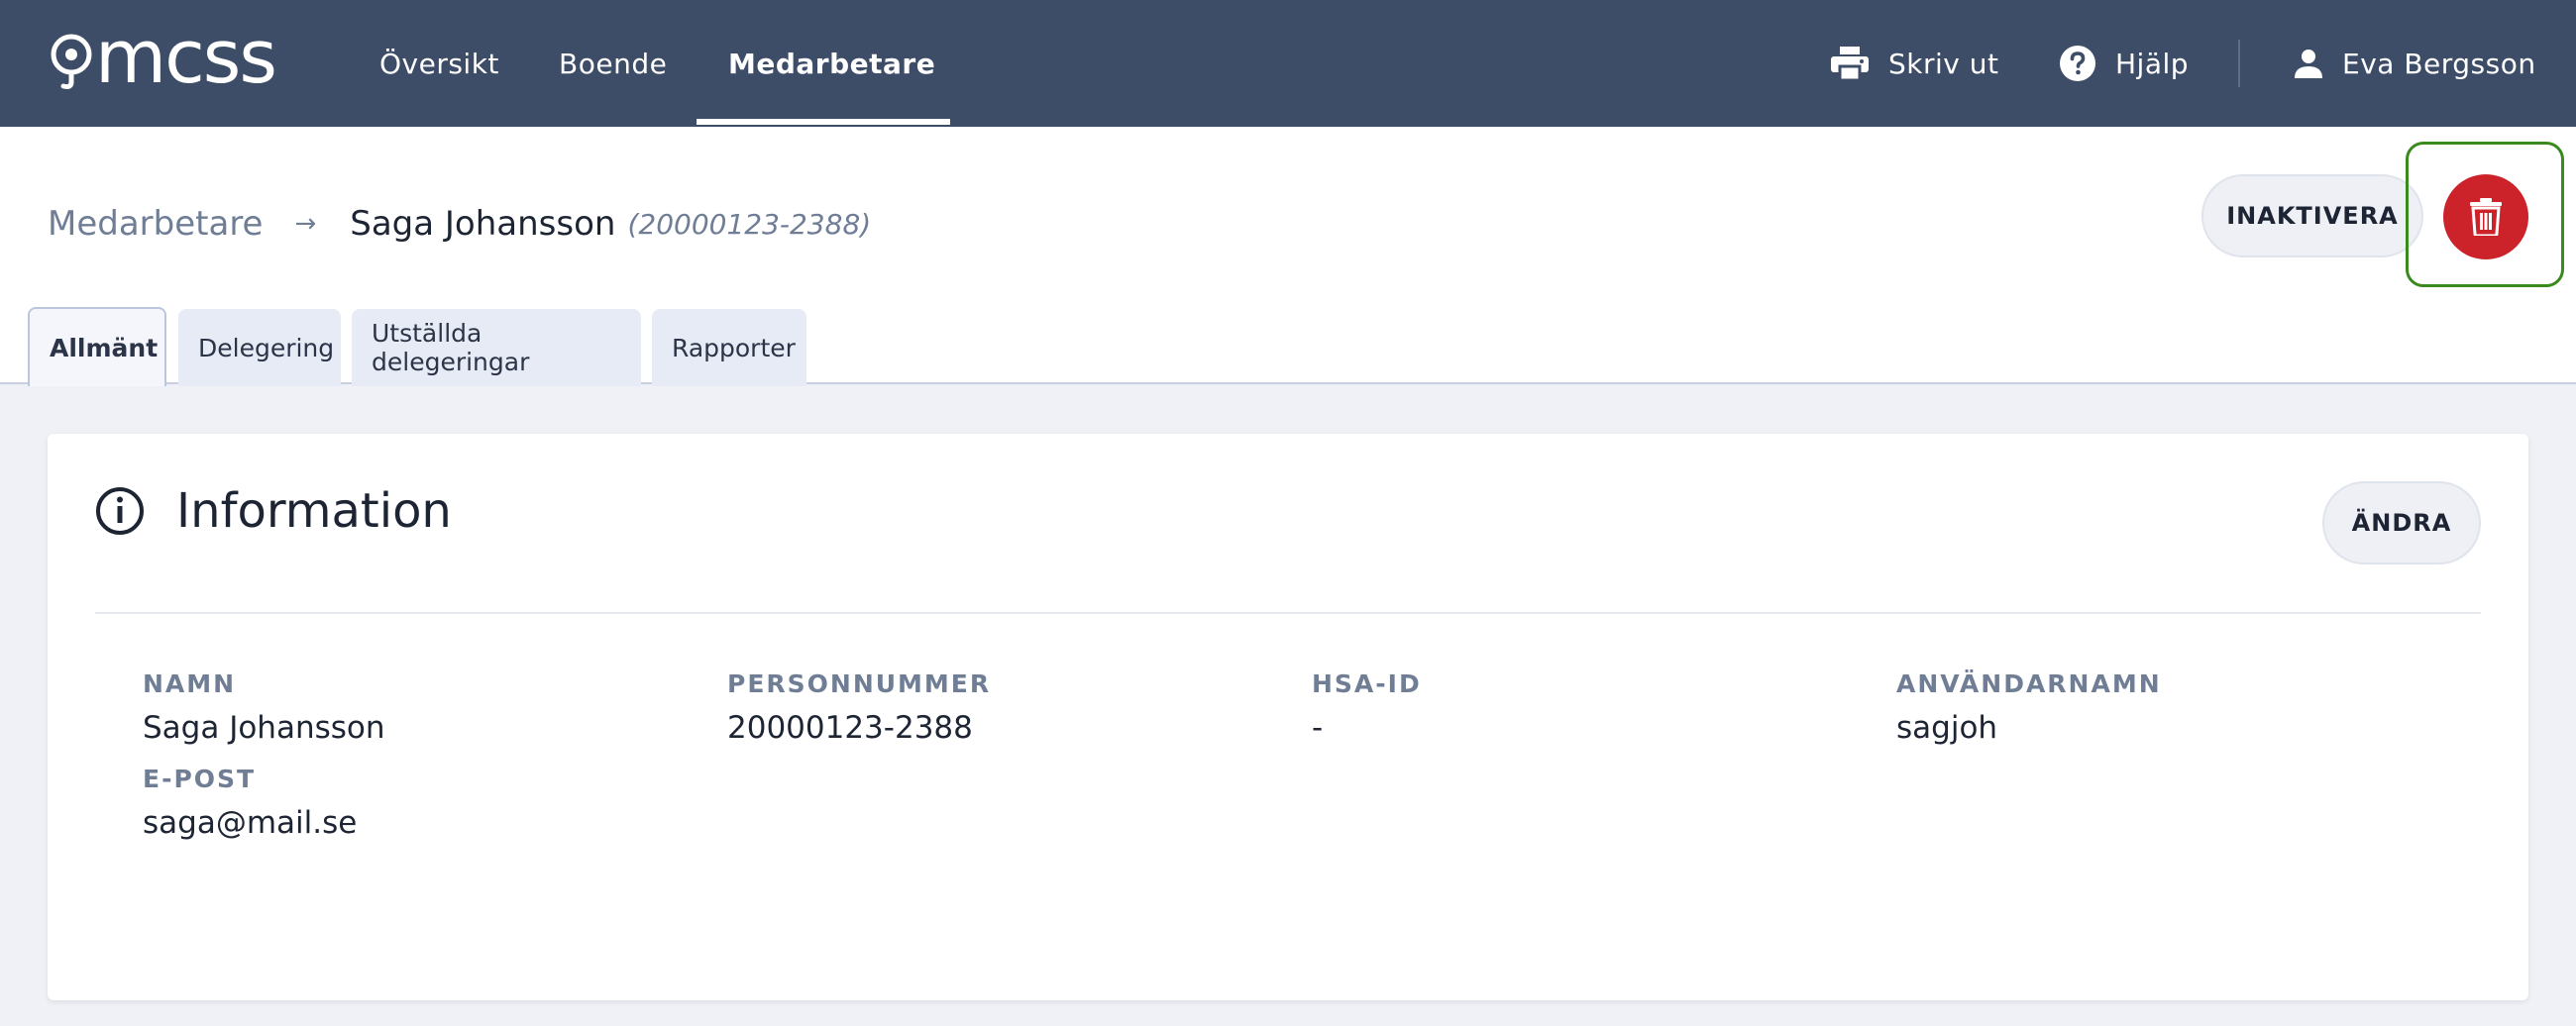  I want to click on card-header: Information, so click(273, 511).